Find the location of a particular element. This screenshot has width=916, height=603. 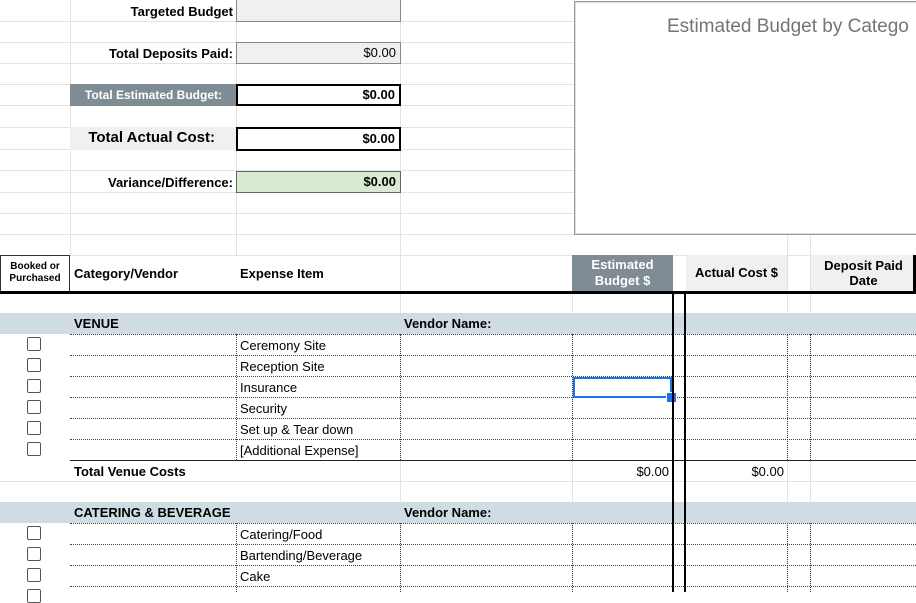

section-header-venue: VENUE Vendor Name: is located at coordinates (458, 323).